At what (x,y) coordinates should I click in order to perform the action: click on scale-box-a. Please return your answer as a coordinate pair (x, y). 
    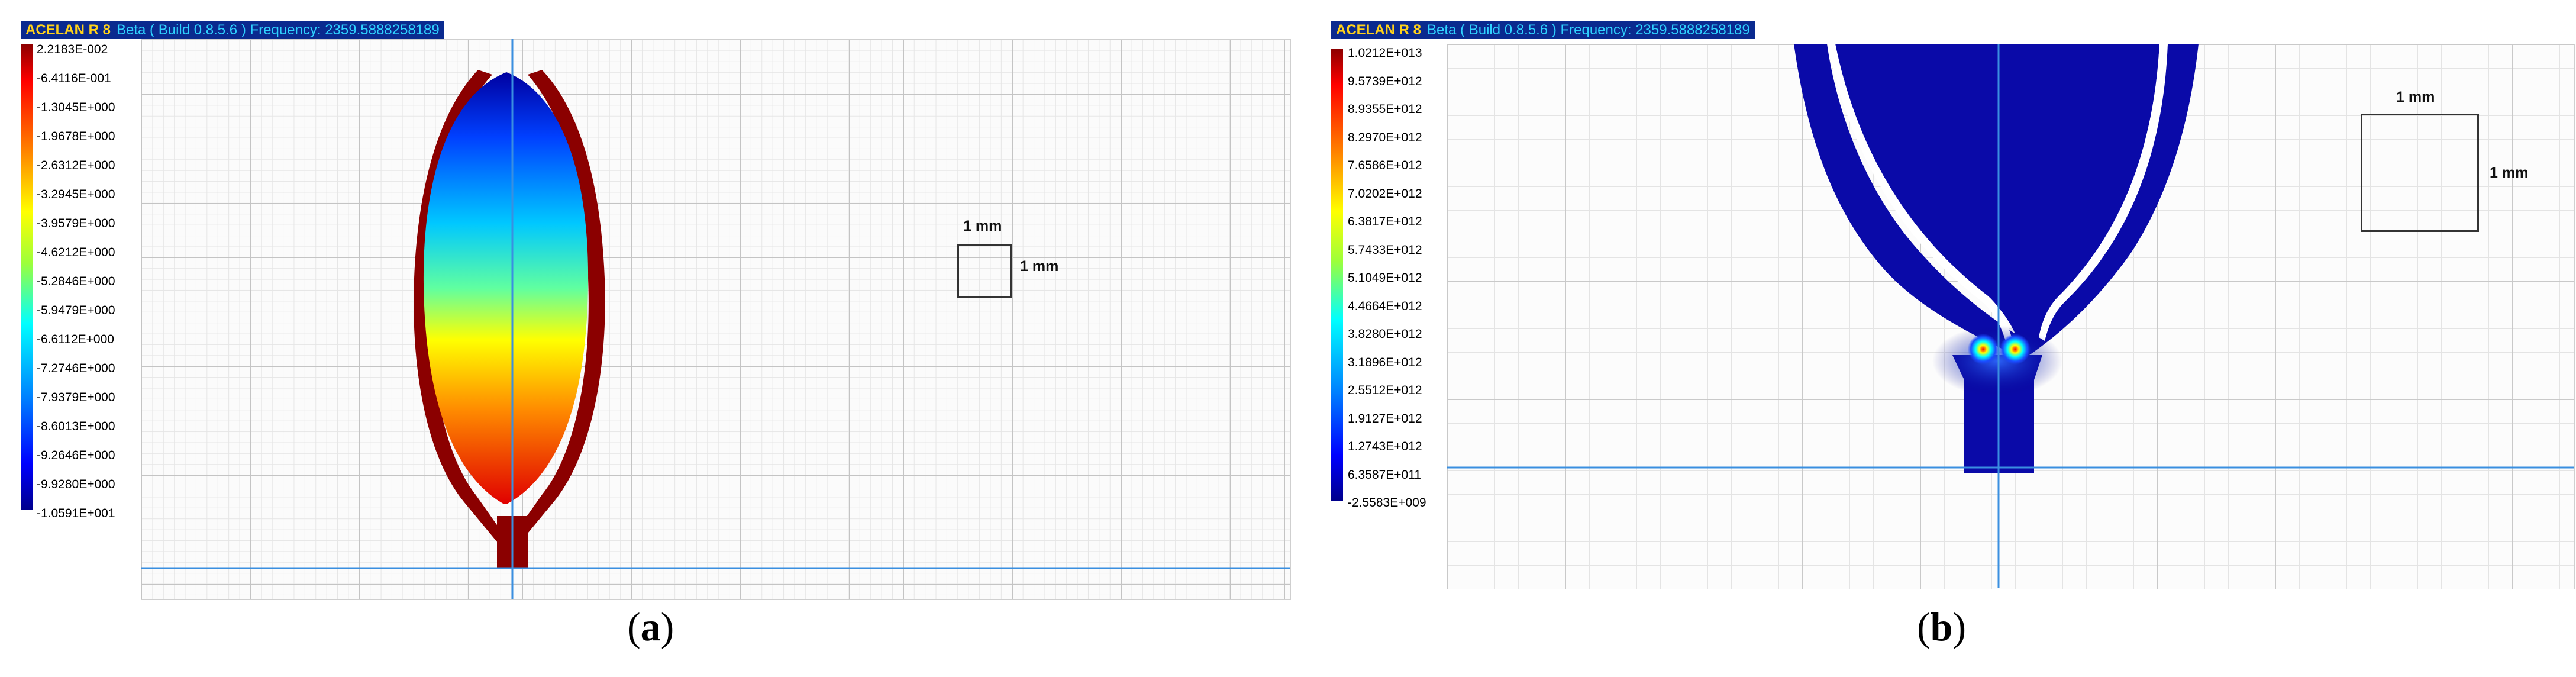
    Looking at the image, I should click on (984, 271).